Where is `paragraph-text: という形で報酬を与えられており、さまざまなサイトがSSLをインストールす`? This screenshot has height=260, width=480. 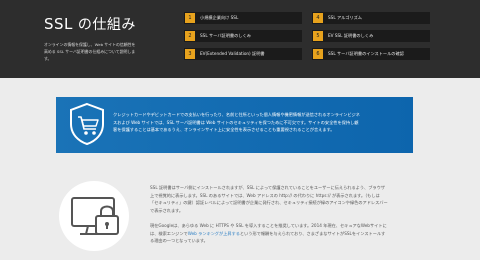 paragraph-text: という形で報酬を与えられており、さまざまなサイトがSSLをインストールす is located at coordinates (312, 233).